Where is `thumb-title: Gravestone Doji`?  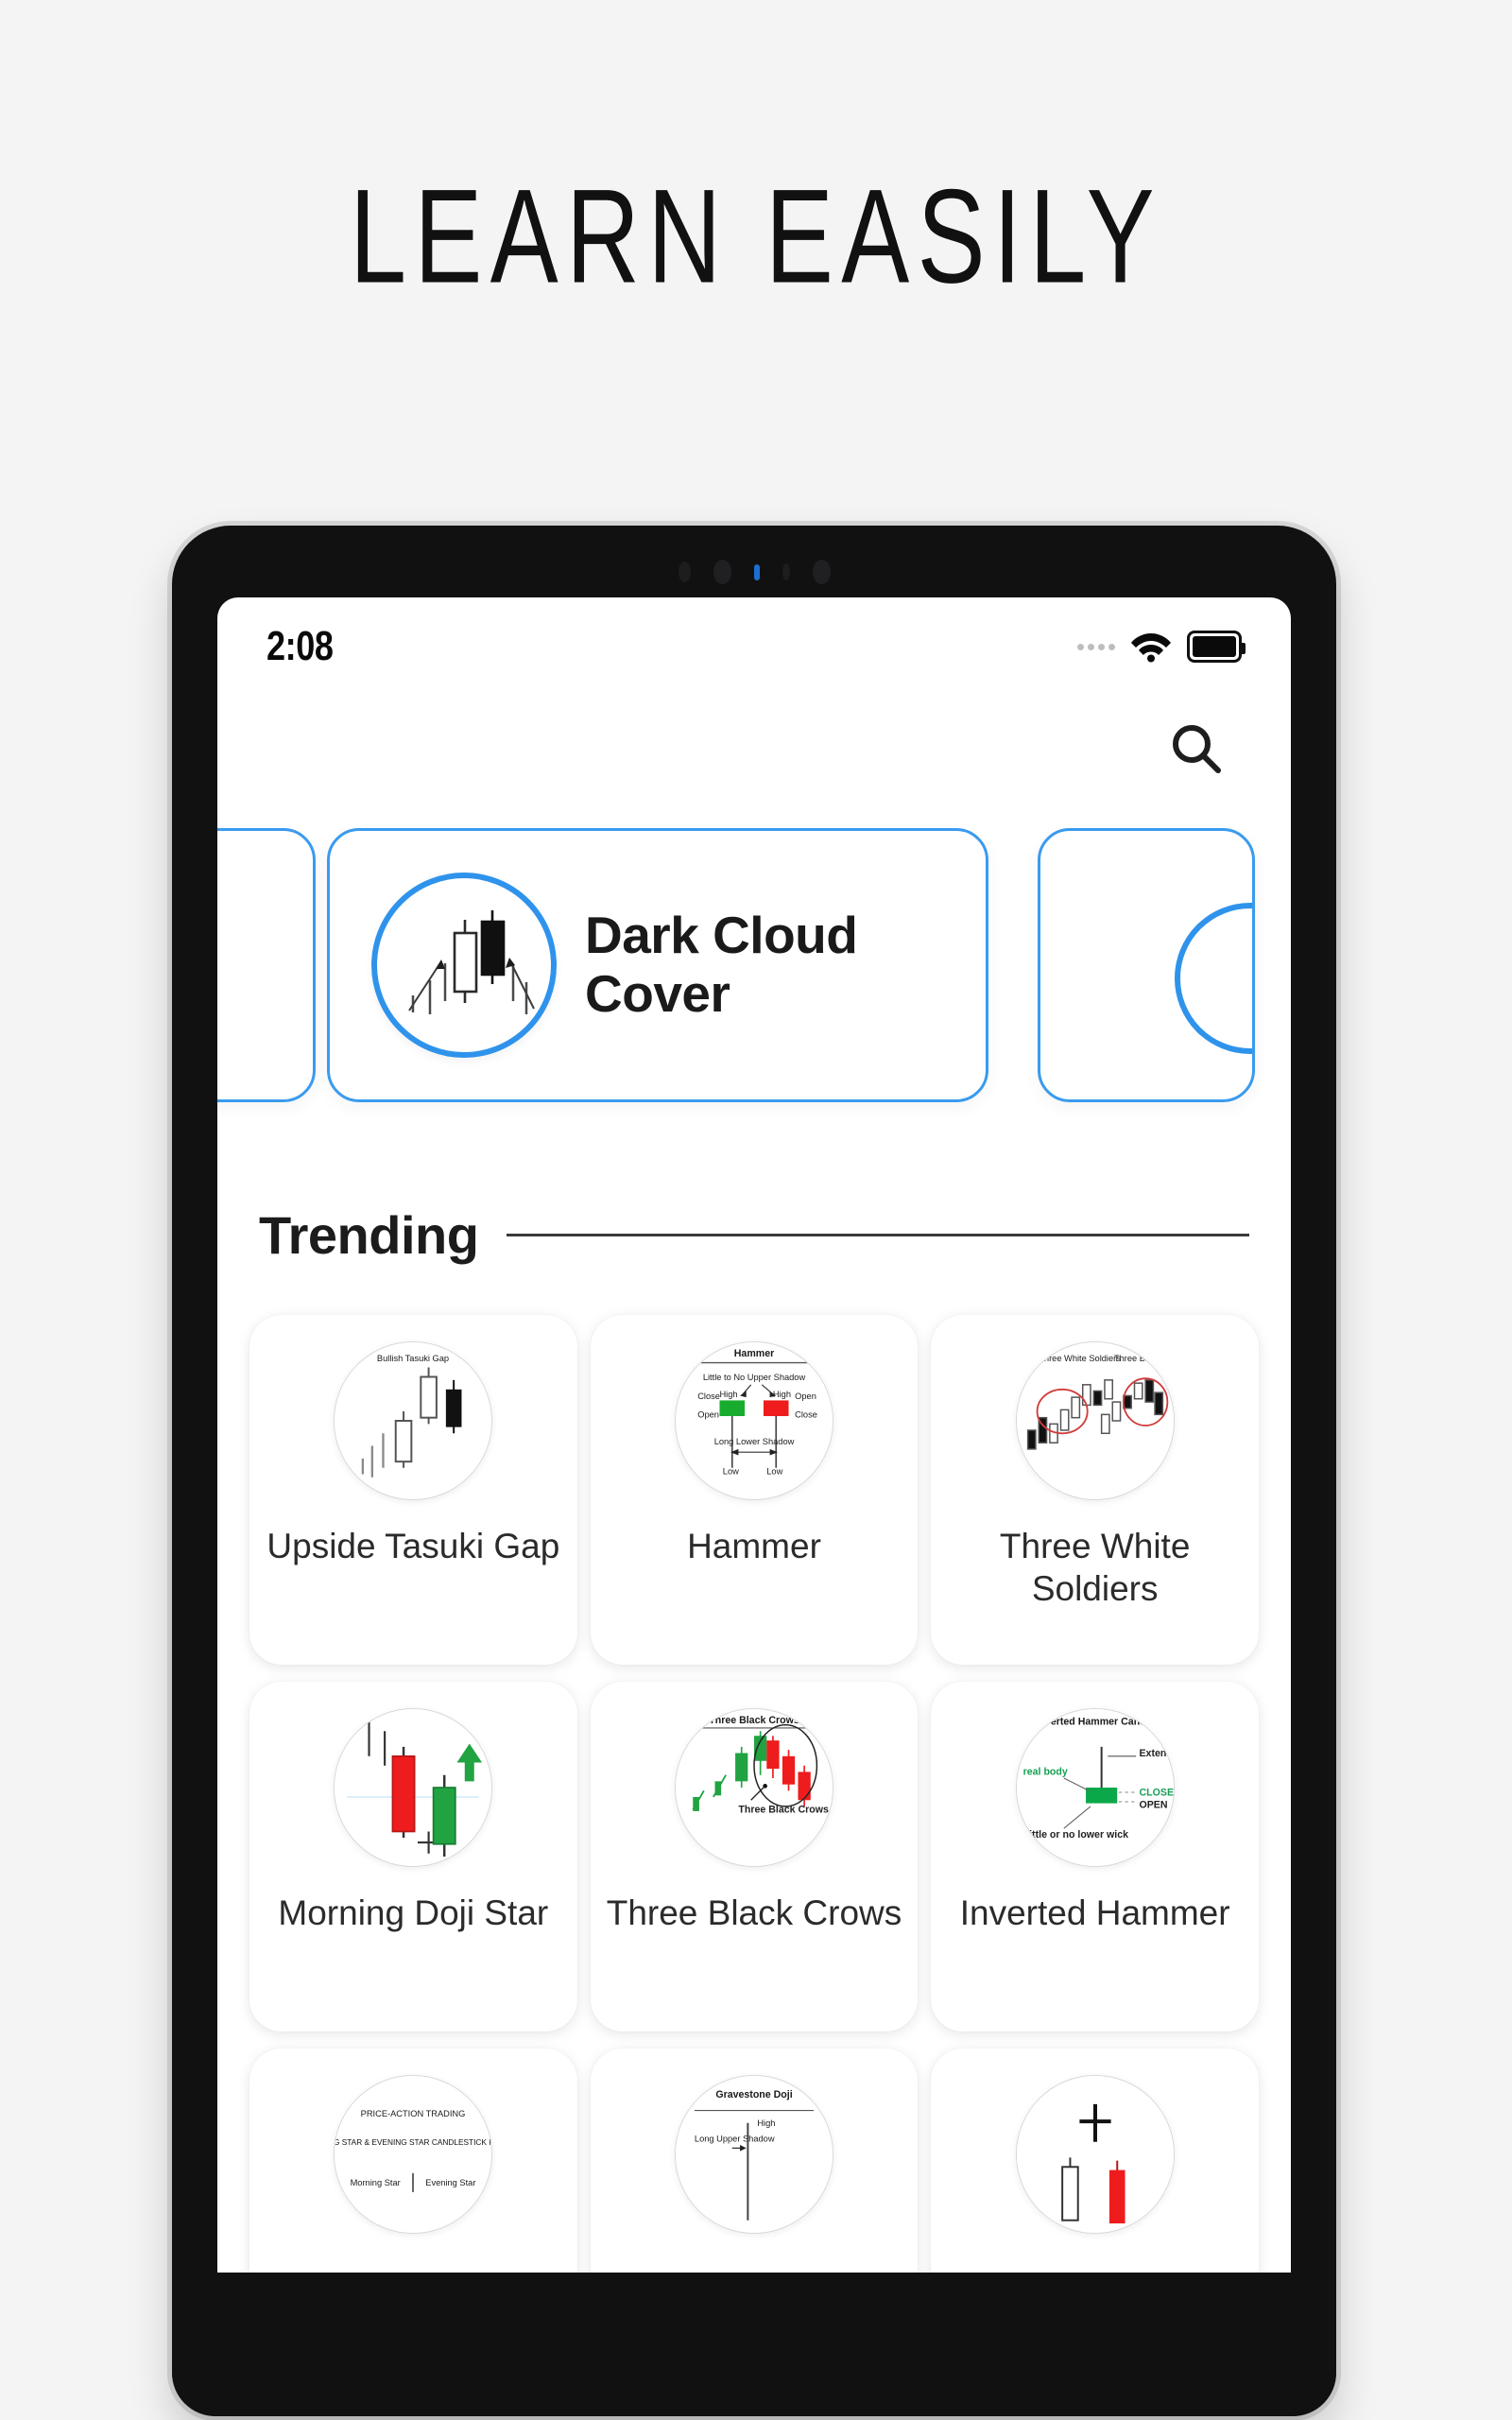 thumb-title: Gravestone Doji is located at coordinates (753, 2094).